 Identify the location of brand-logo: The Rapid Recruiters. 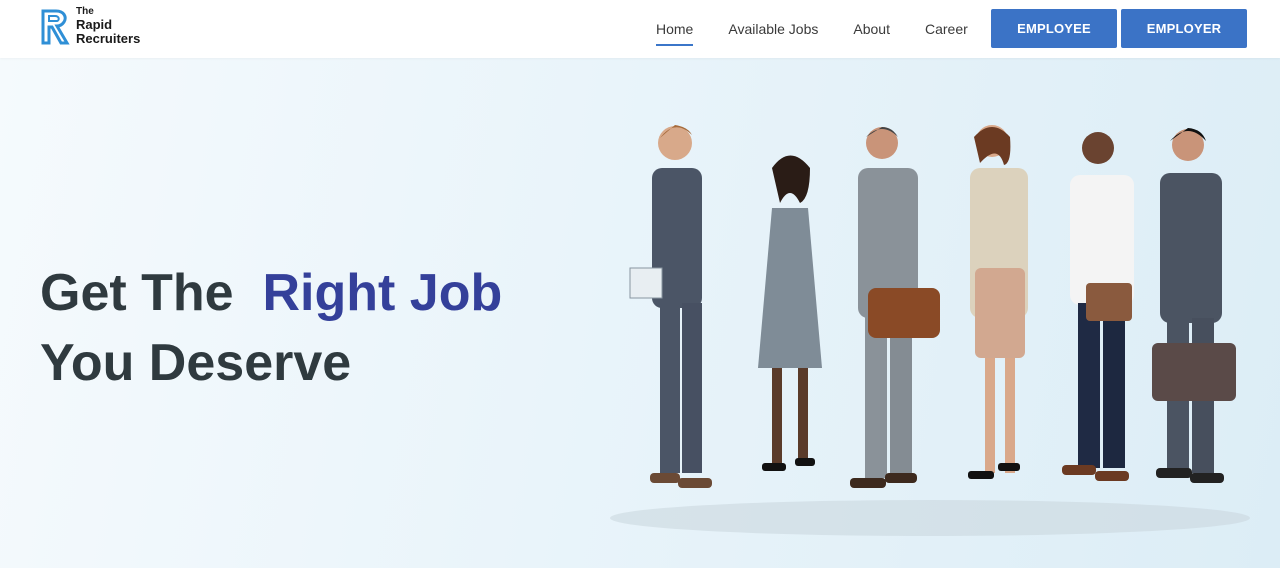
(90, 27).